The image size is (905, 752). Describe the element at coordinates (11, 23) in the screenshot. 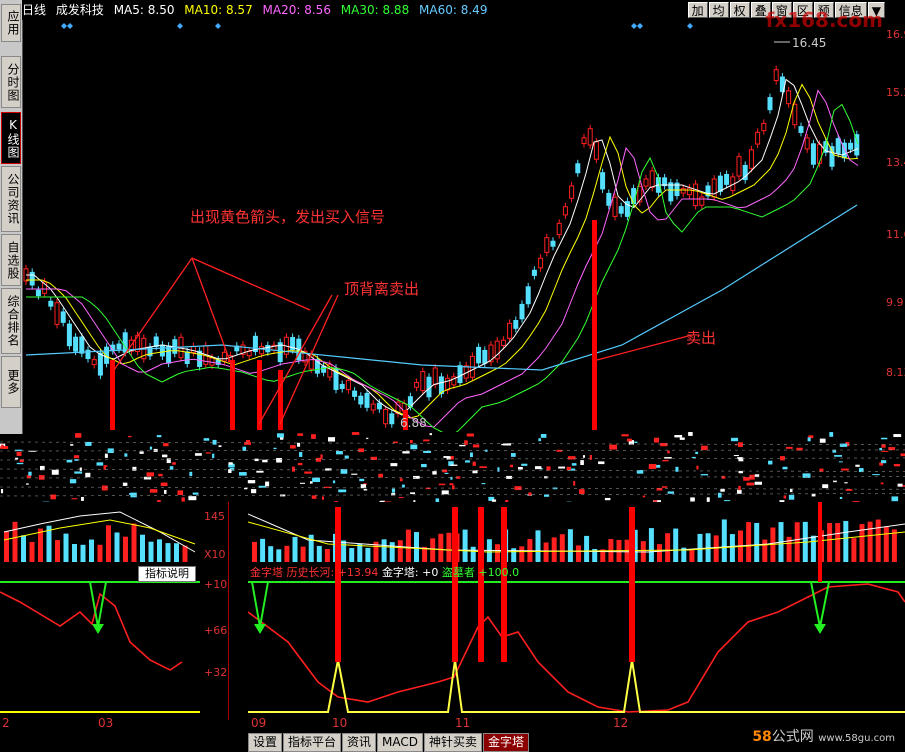

I see `sidebar-tab-apps: 应用` at that location.